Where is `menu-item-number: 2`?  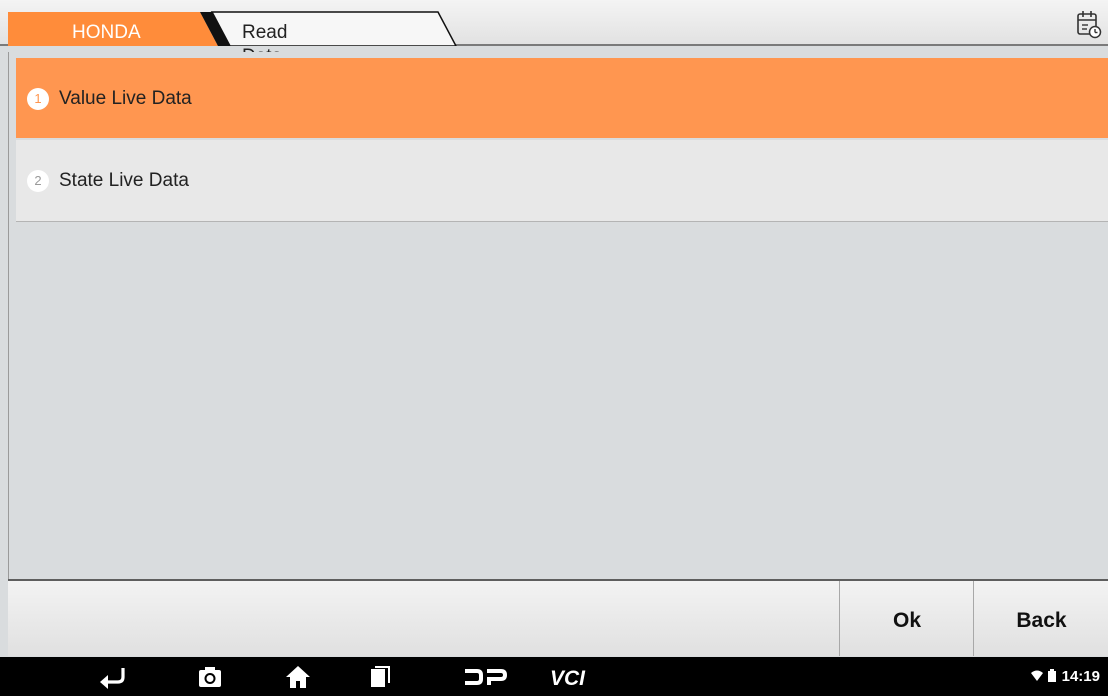 menu-item-number: 2 is located at coordinates (38, 181).